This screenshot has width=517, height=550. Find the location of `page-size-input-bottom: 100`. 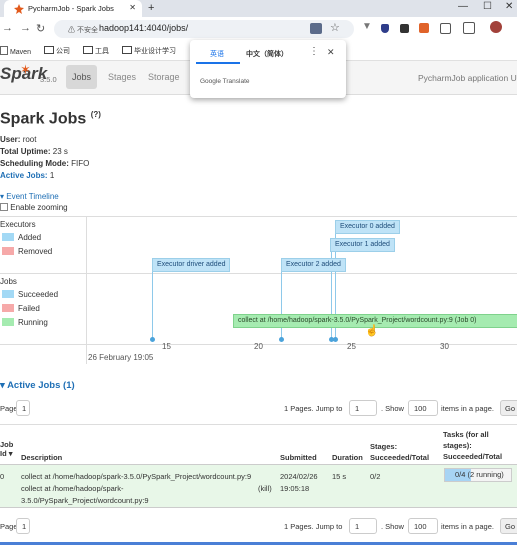

page-size-input-bottom: 100 is located at coordinates (423, 526).